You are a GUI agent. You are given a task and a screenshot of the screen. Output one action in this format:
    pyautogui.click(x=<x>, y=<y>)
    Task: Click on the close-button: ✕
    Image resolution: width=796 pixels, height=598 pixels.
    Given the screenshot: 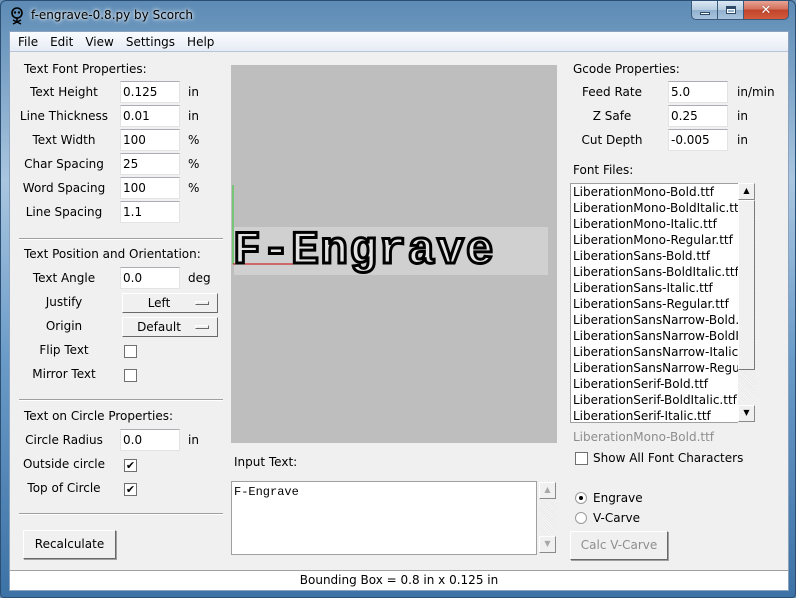 What is the action you would take?
    pyautogui.click(x=766, y=10)
    